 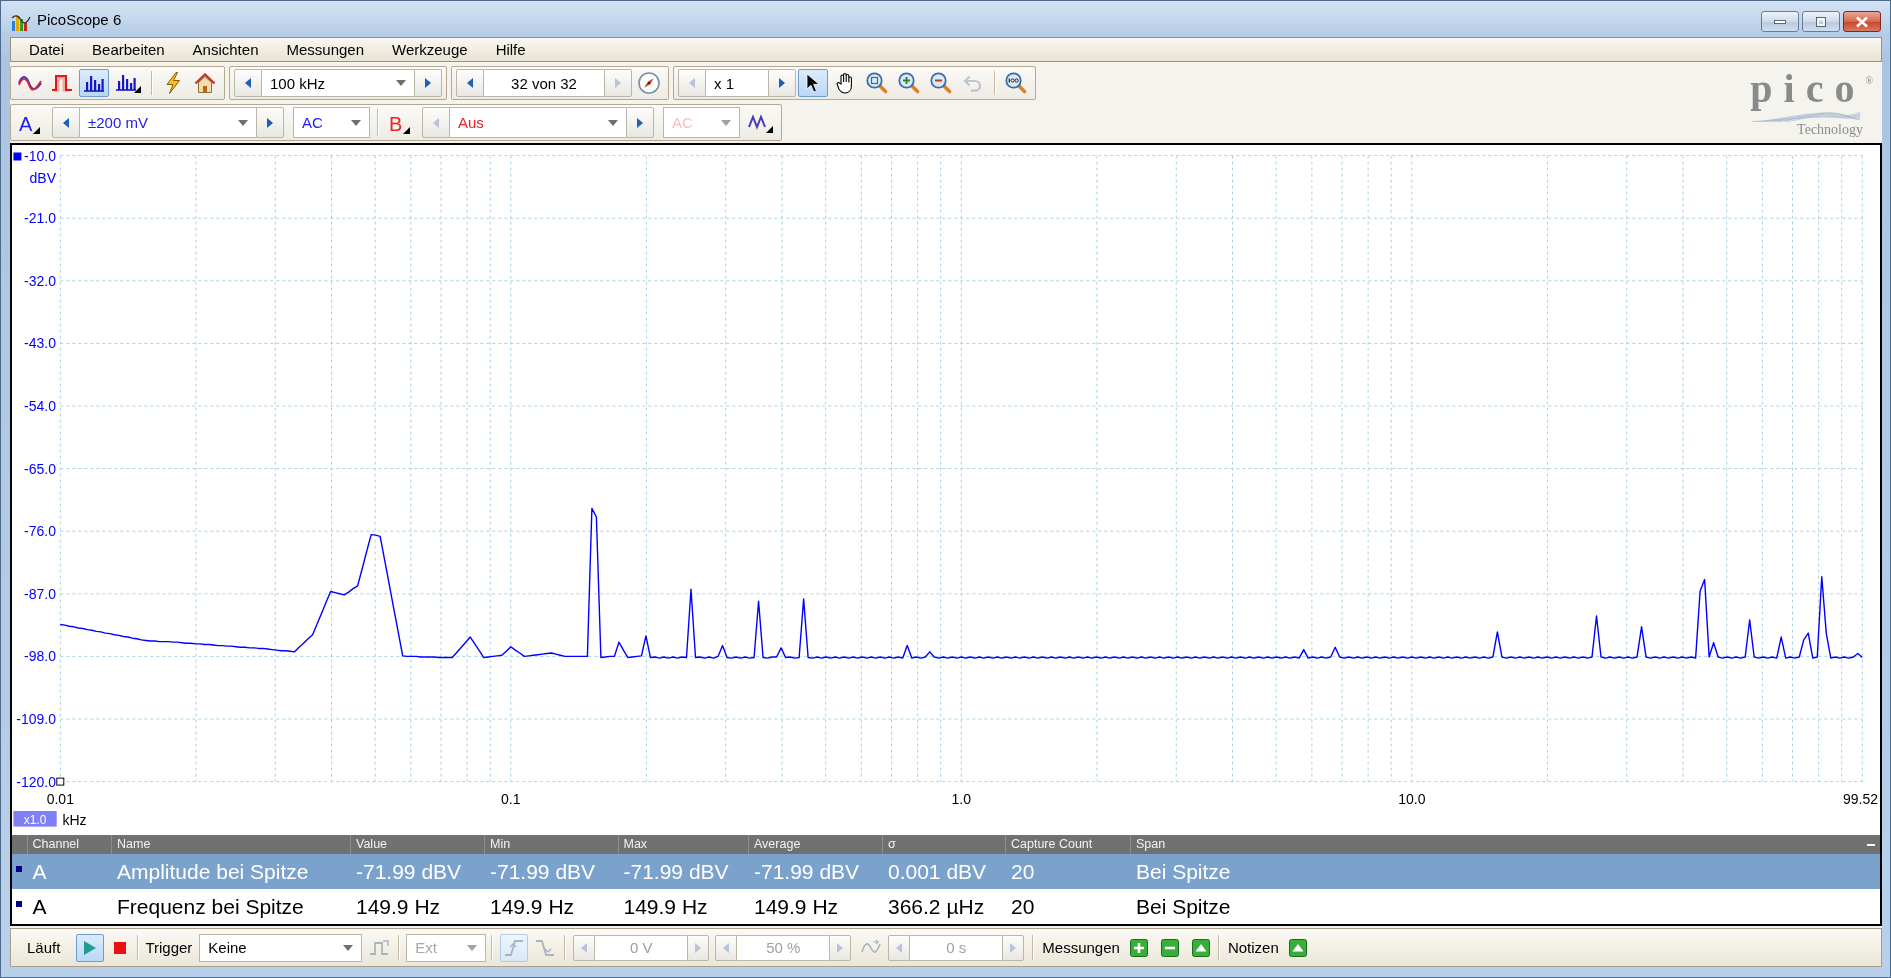 I want to click on x-tick-label: 0.01, so click(x=60, y=798).